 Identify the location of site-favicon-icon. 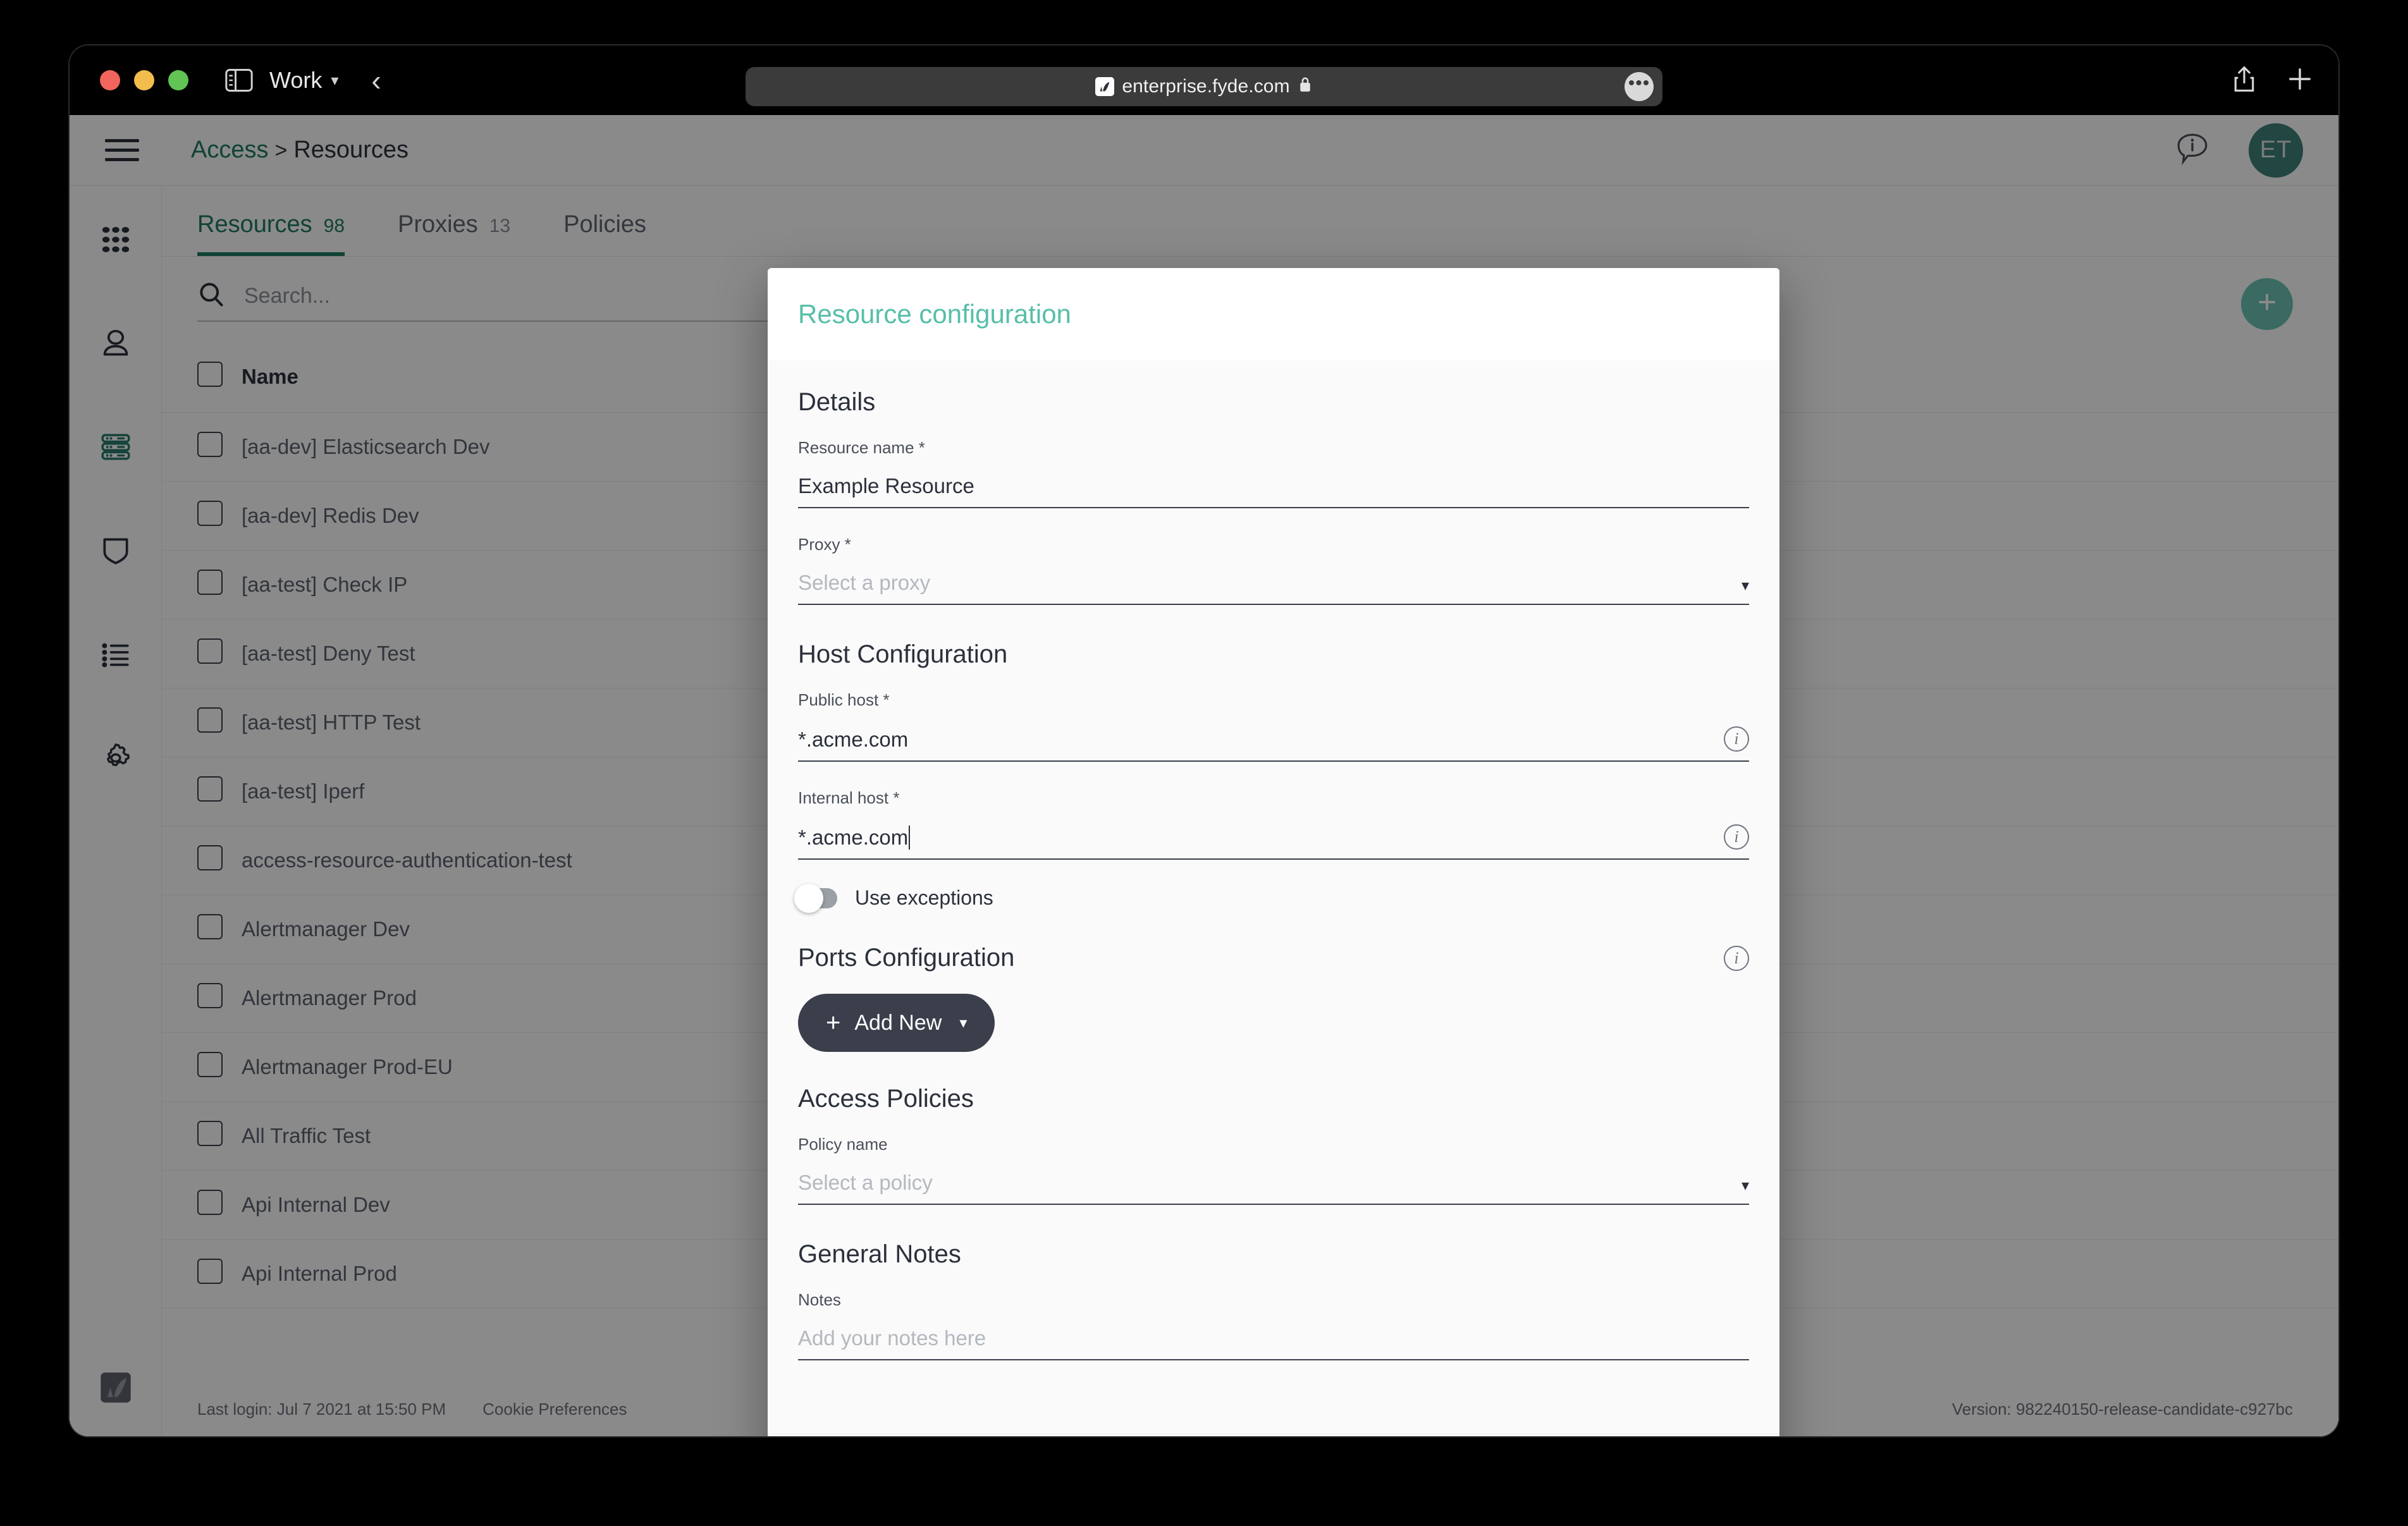
(1105, 86).